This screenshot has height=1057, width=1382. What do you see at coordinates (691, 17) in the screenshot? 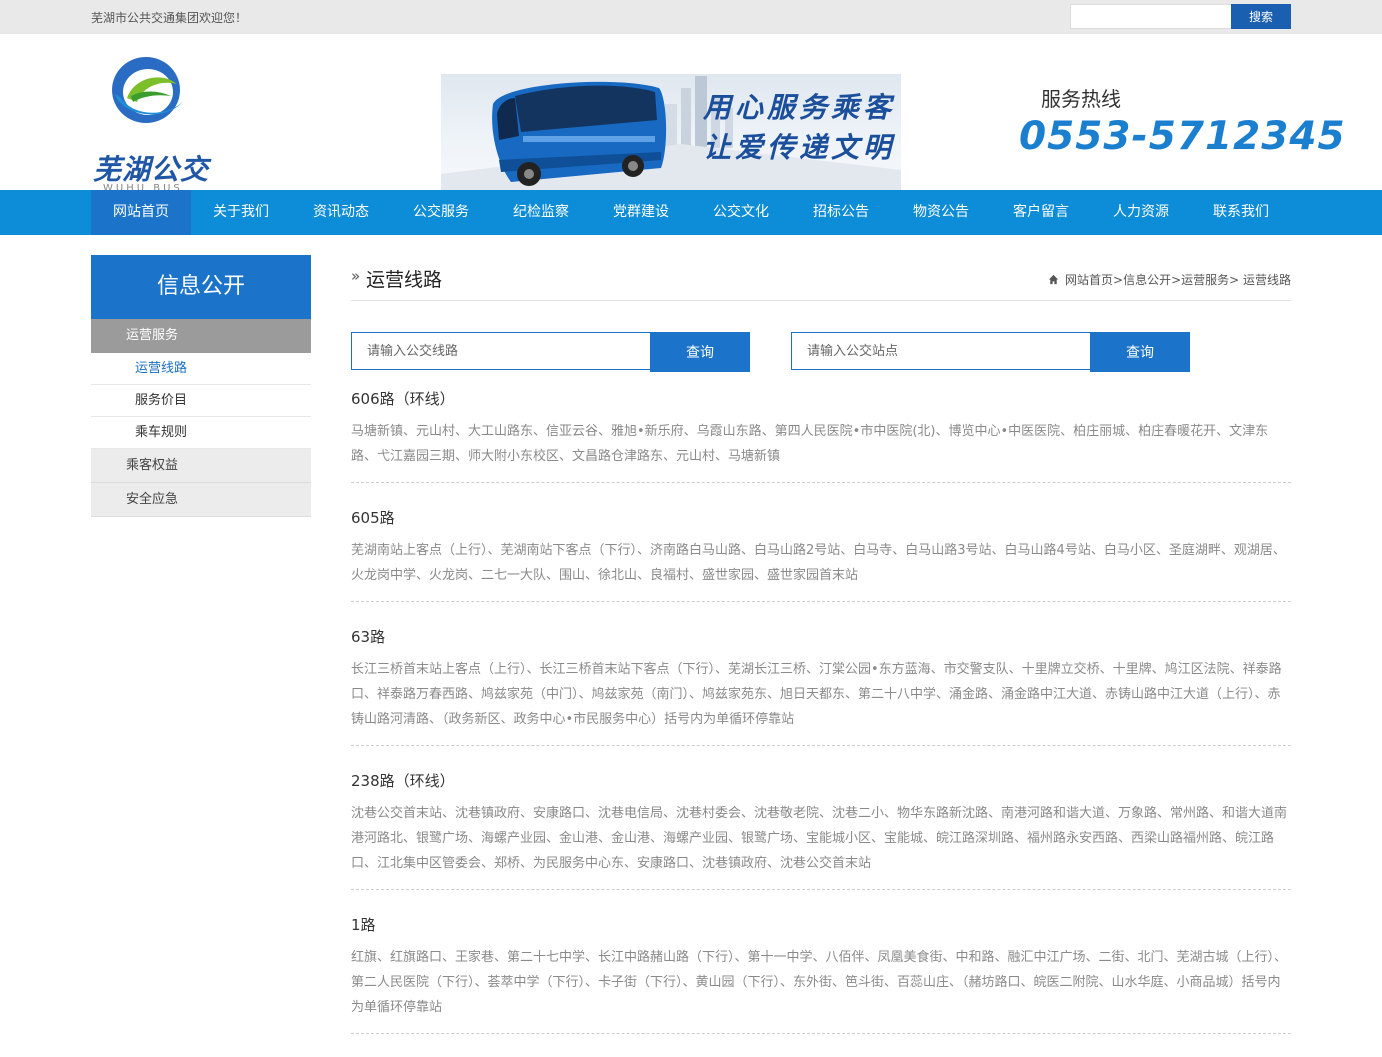
I see `top-bar: 芜湖市公共交通集团欢迎您！ 搜索` at bounding box center [691, 17].